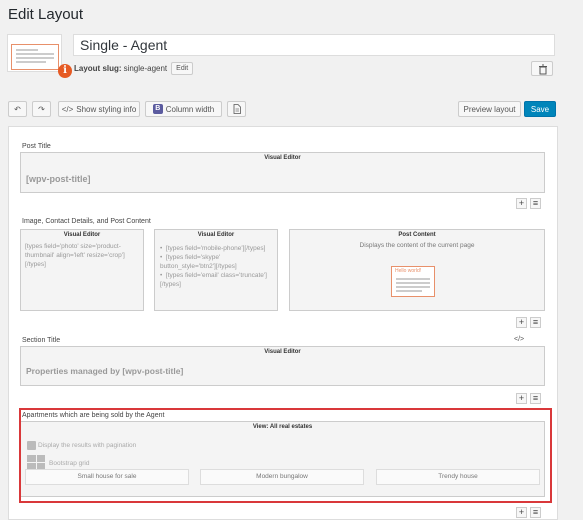 Image resolution: width=583 pixels, height=520 pixels. What do you see at coordinates (417, 235) in the screenshot?
I see `cell-title: Post Content` at bounding box center [417, 235].